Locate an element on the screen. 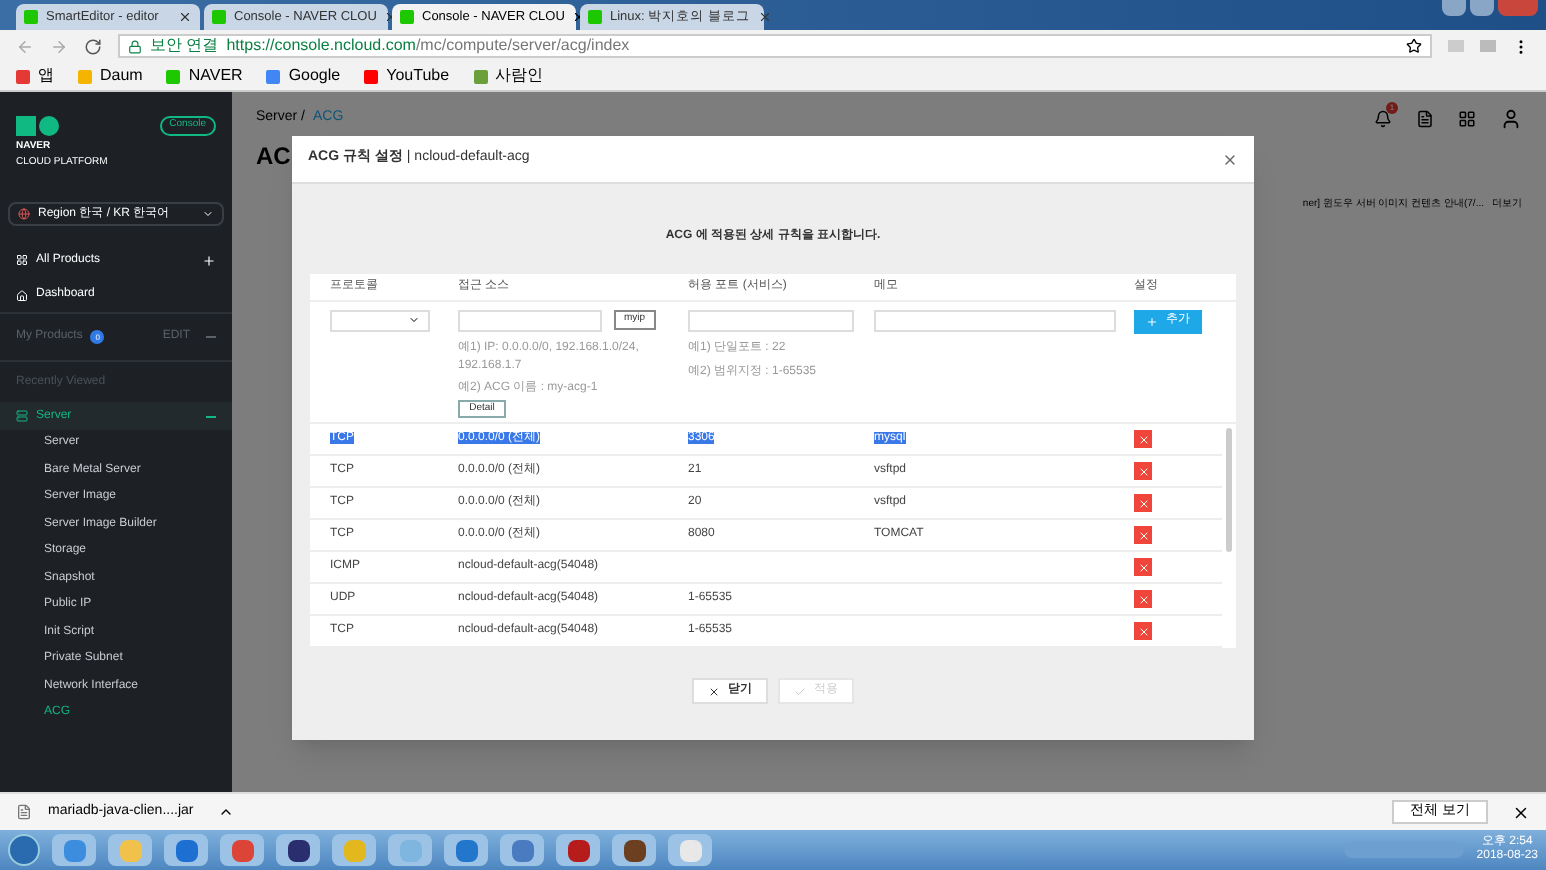 The image size is (1546, 870). logo-icon is located at coordinates (38, 126).